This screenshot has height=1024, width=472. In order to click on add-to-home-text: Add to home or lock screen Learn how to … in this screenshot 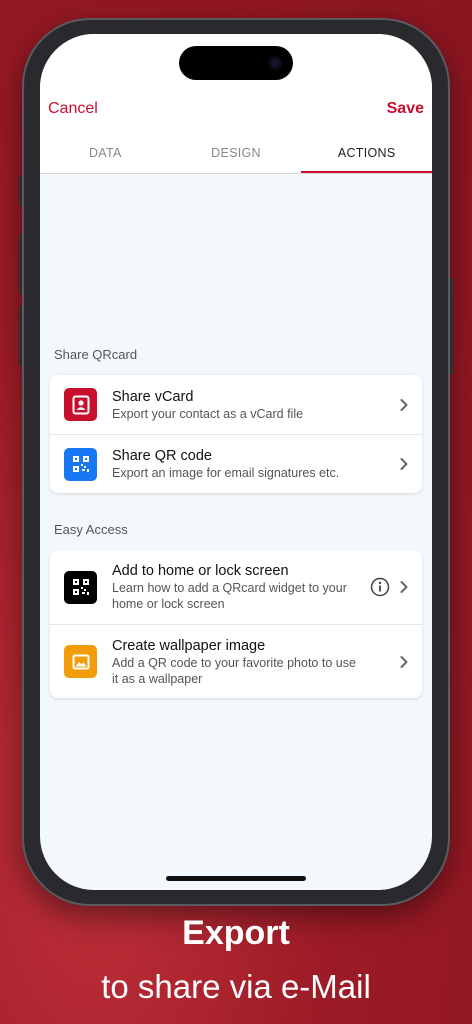, I will do `click(241, 587)`.